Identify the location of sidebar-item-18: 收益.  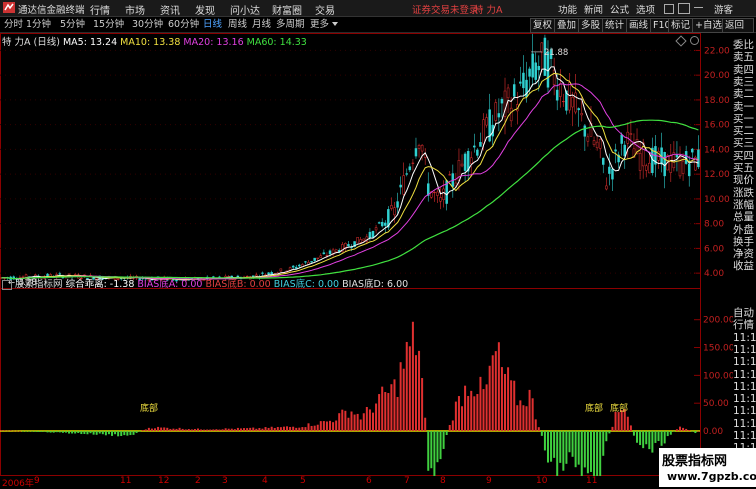
(744, 266).